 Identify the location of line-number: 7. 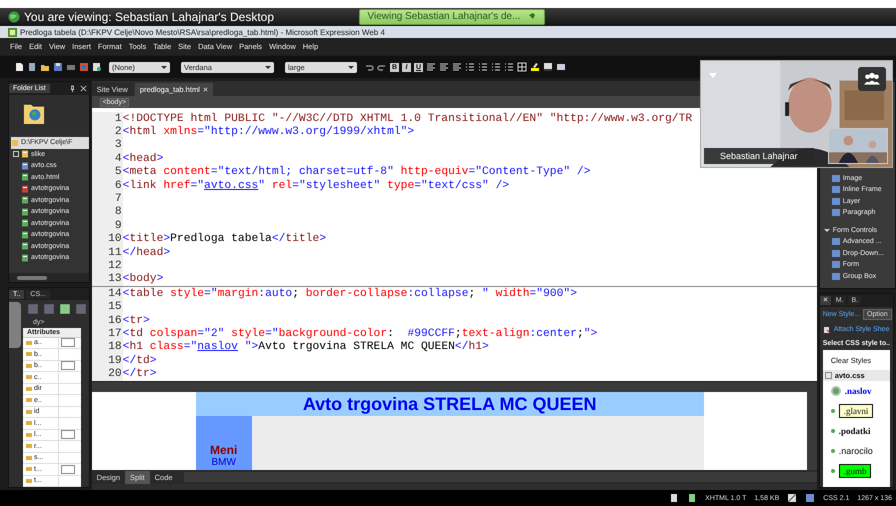
(107, 199).